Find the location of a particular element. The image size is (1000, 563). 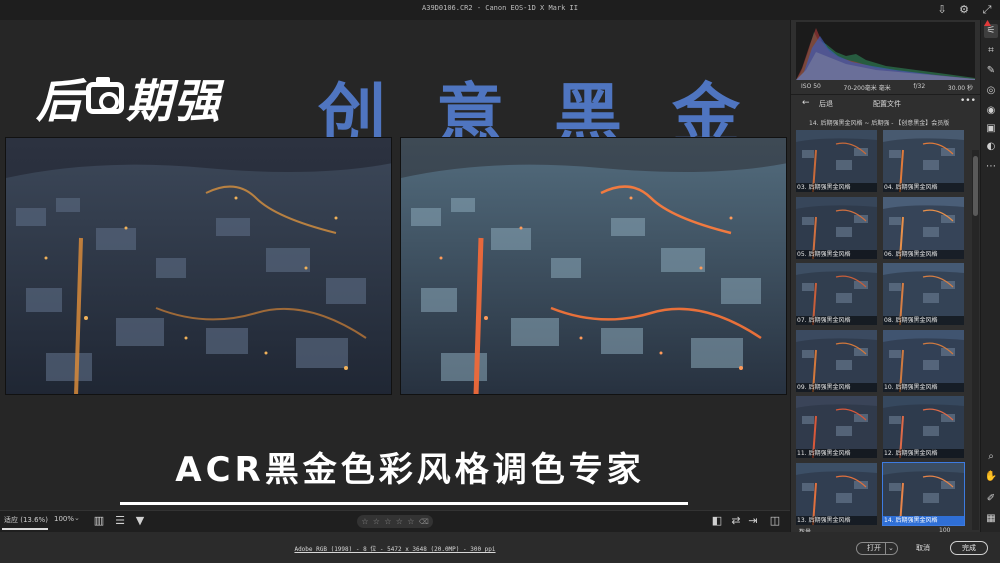

hand-icon: ✋ is located at coordinates (991, 477).